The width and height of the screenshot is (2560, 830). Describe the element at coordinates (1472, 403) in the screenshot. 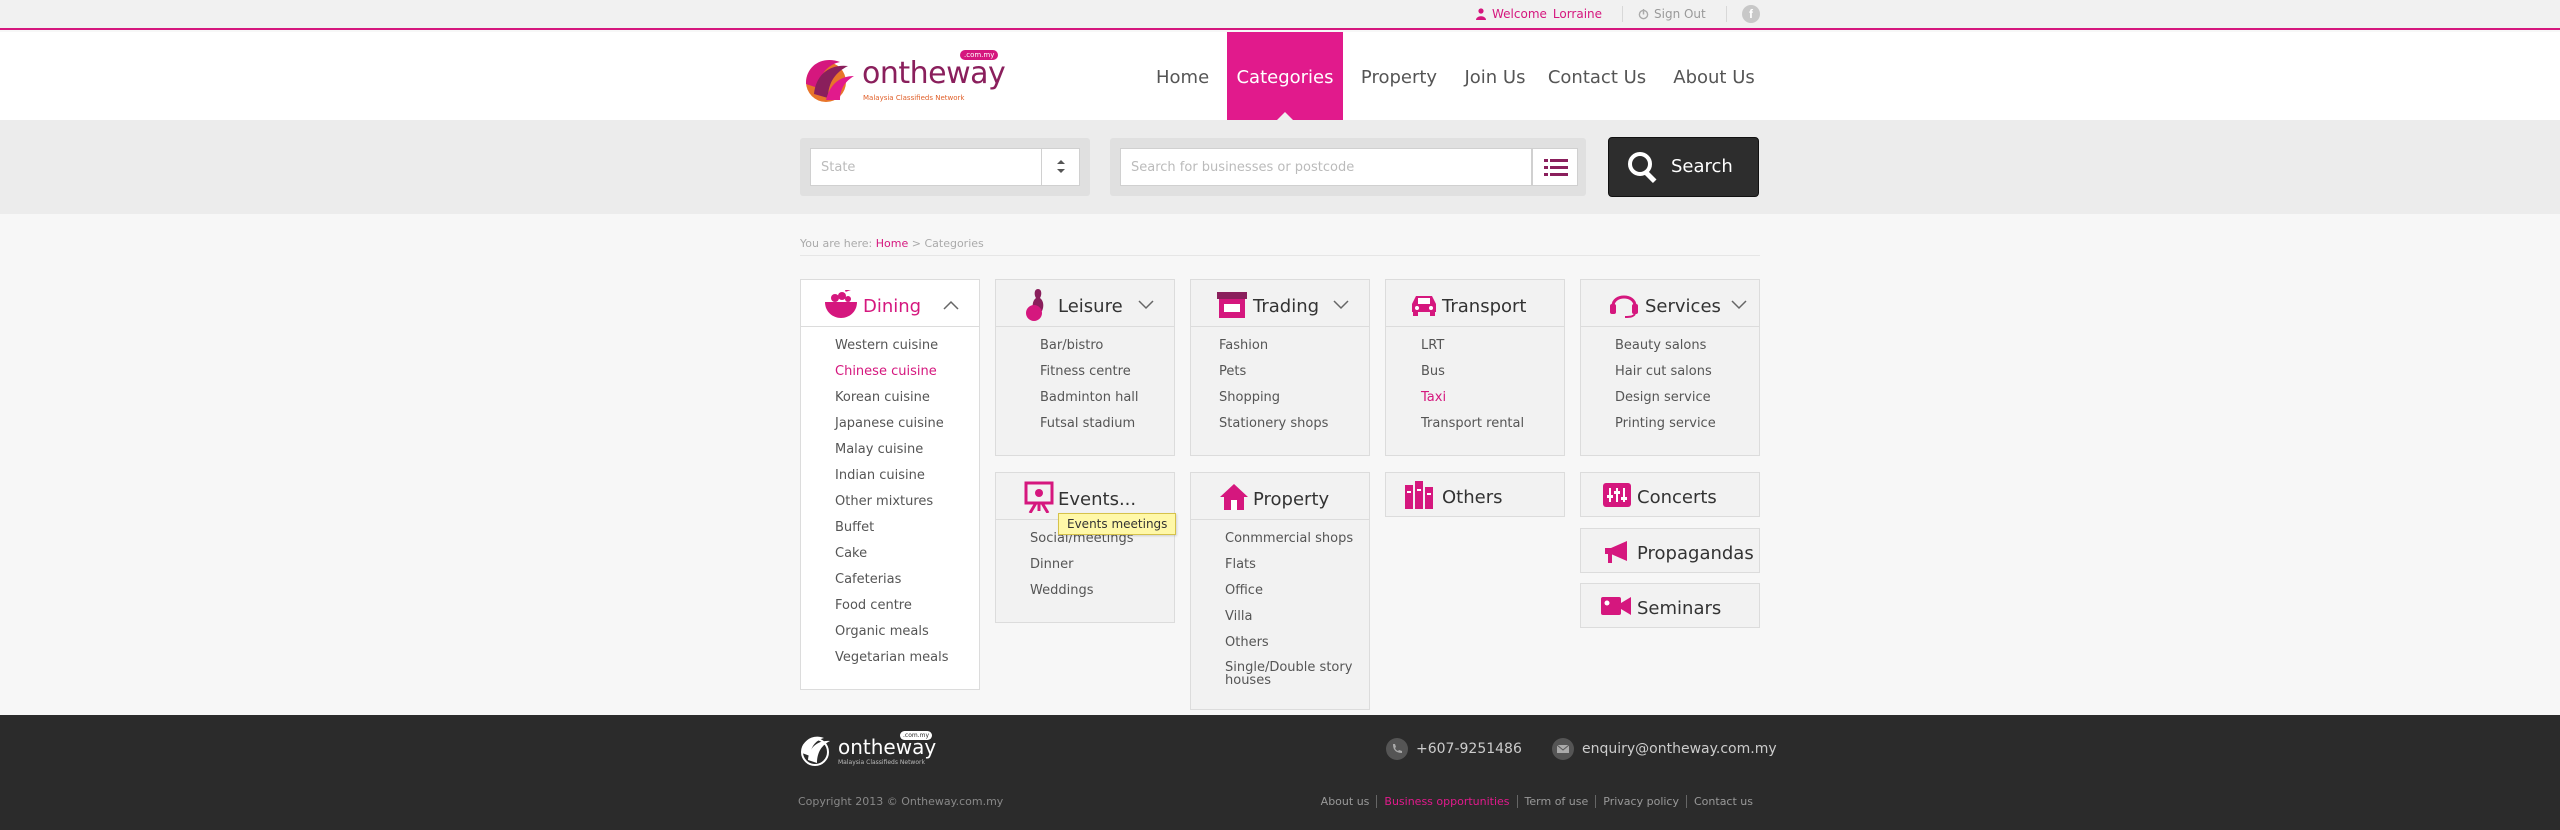

I see `list-item: Taxi` at that location.